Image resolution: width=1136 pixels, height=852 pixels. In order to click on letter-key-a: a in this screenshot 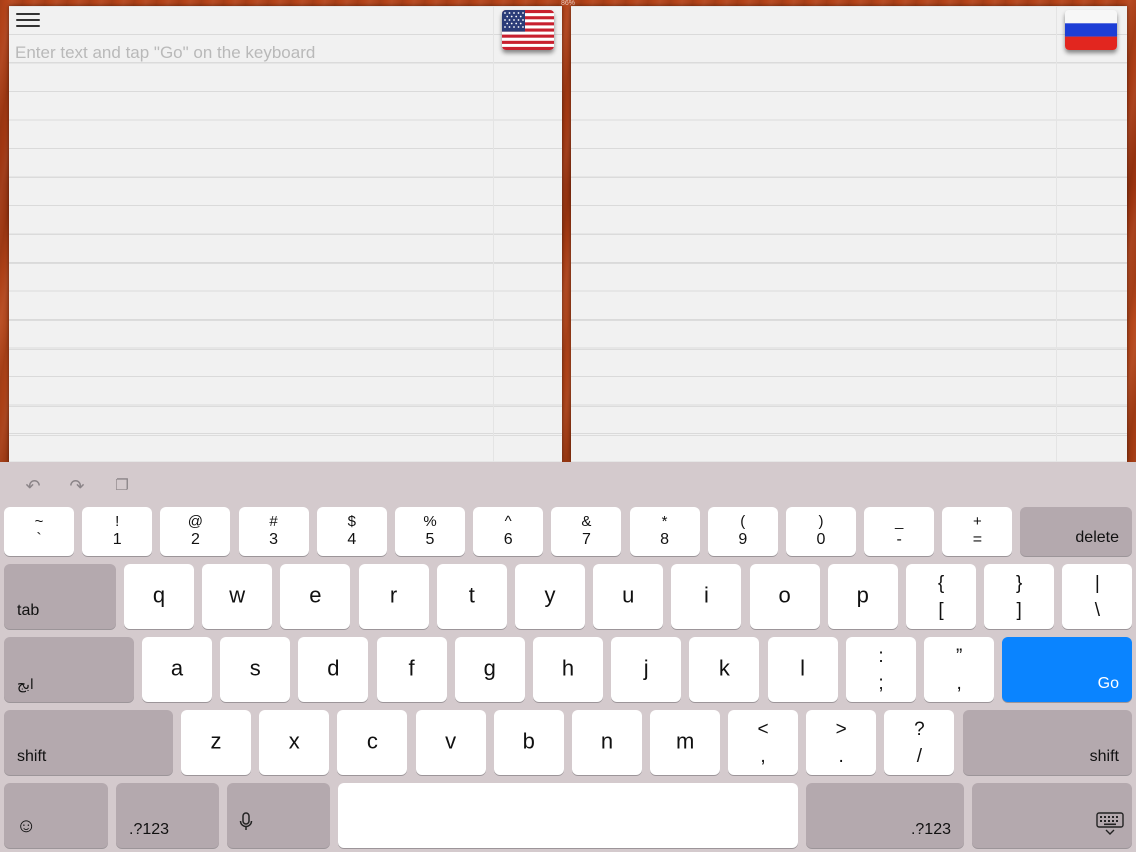, I will do `click(177, 669)`.